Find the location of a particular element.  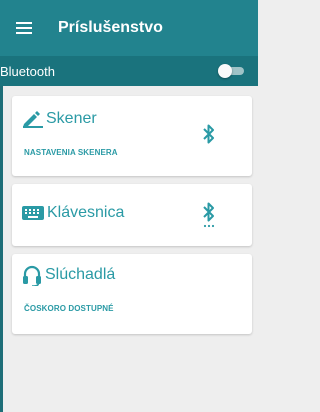

keyboard-title: Klávesnica is located at coordinates (86, 212).